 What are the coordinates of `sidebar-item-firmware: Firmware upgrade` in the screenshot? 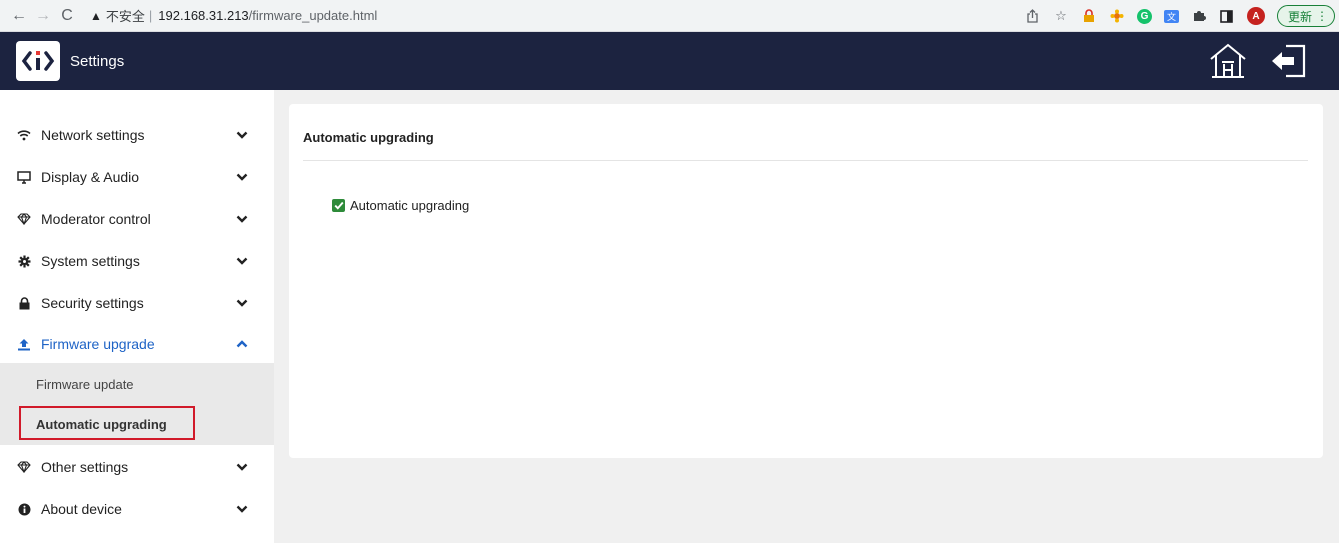 It's located at (137, 344).